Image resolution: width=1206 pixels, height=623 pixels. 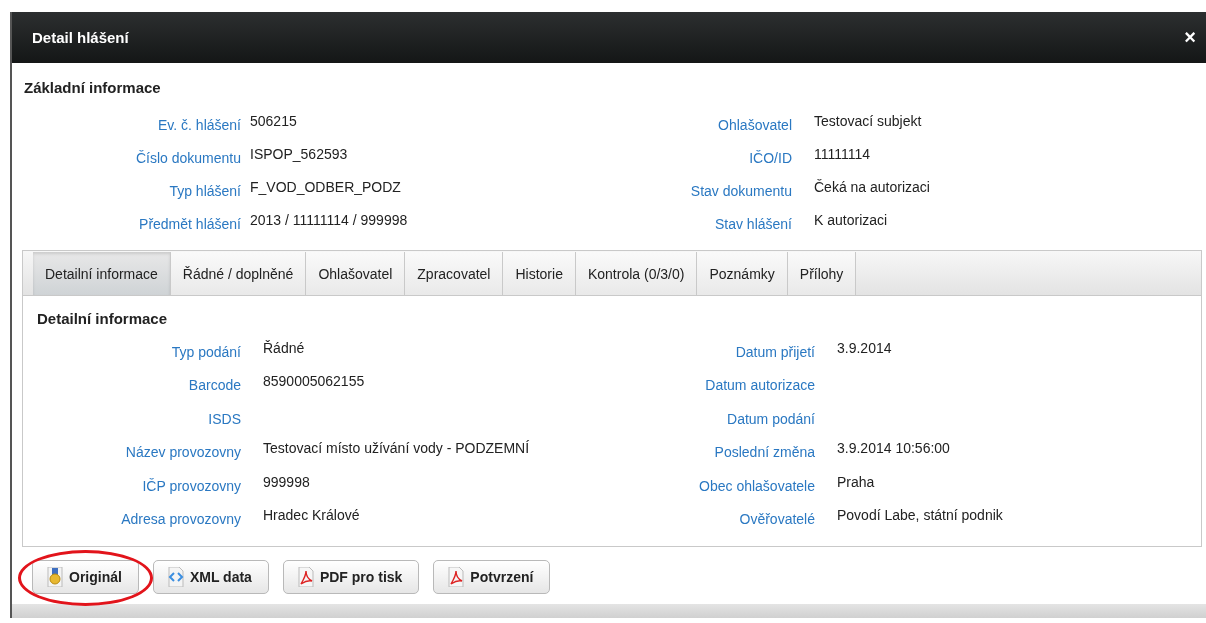 What do you see at coordinates (492, 577) in the screenshot?
I see `action-button: Potvrzení` at bounding box center [492, 577].